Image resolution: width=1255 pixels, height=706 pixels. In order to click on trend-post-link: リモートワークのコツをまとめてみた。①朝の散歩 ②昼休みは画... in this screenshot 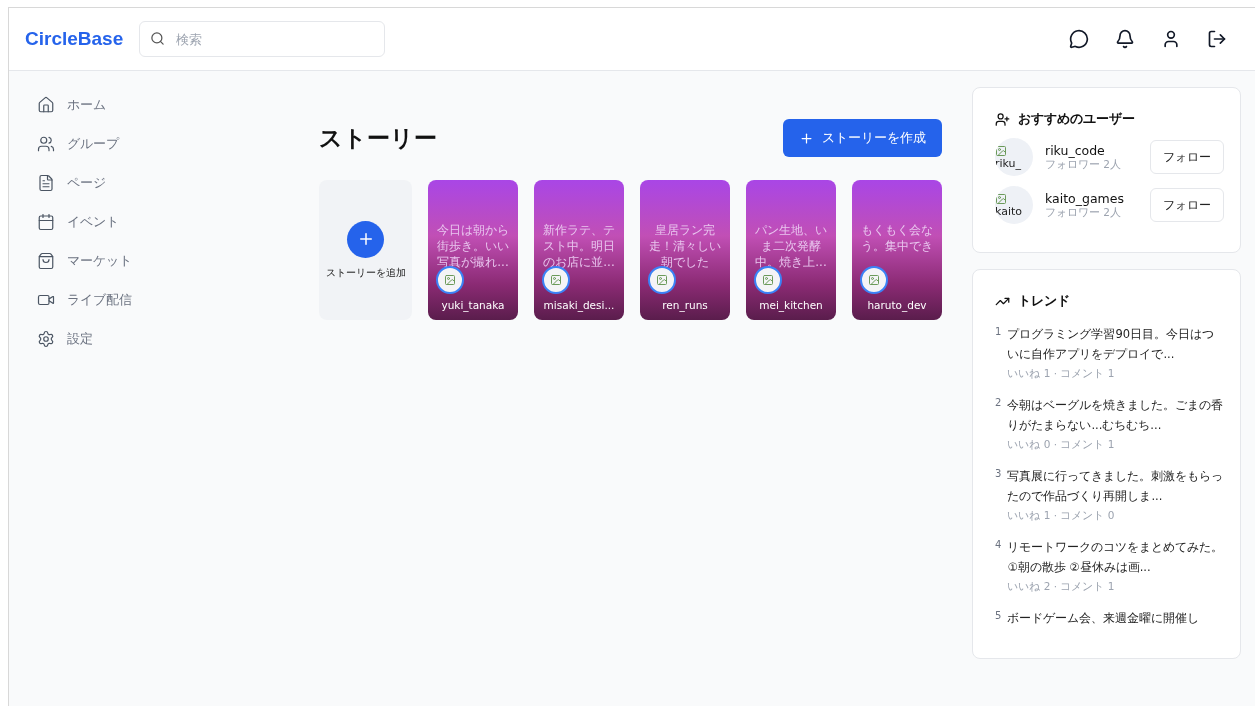, I will do `click(1115, 557)`.